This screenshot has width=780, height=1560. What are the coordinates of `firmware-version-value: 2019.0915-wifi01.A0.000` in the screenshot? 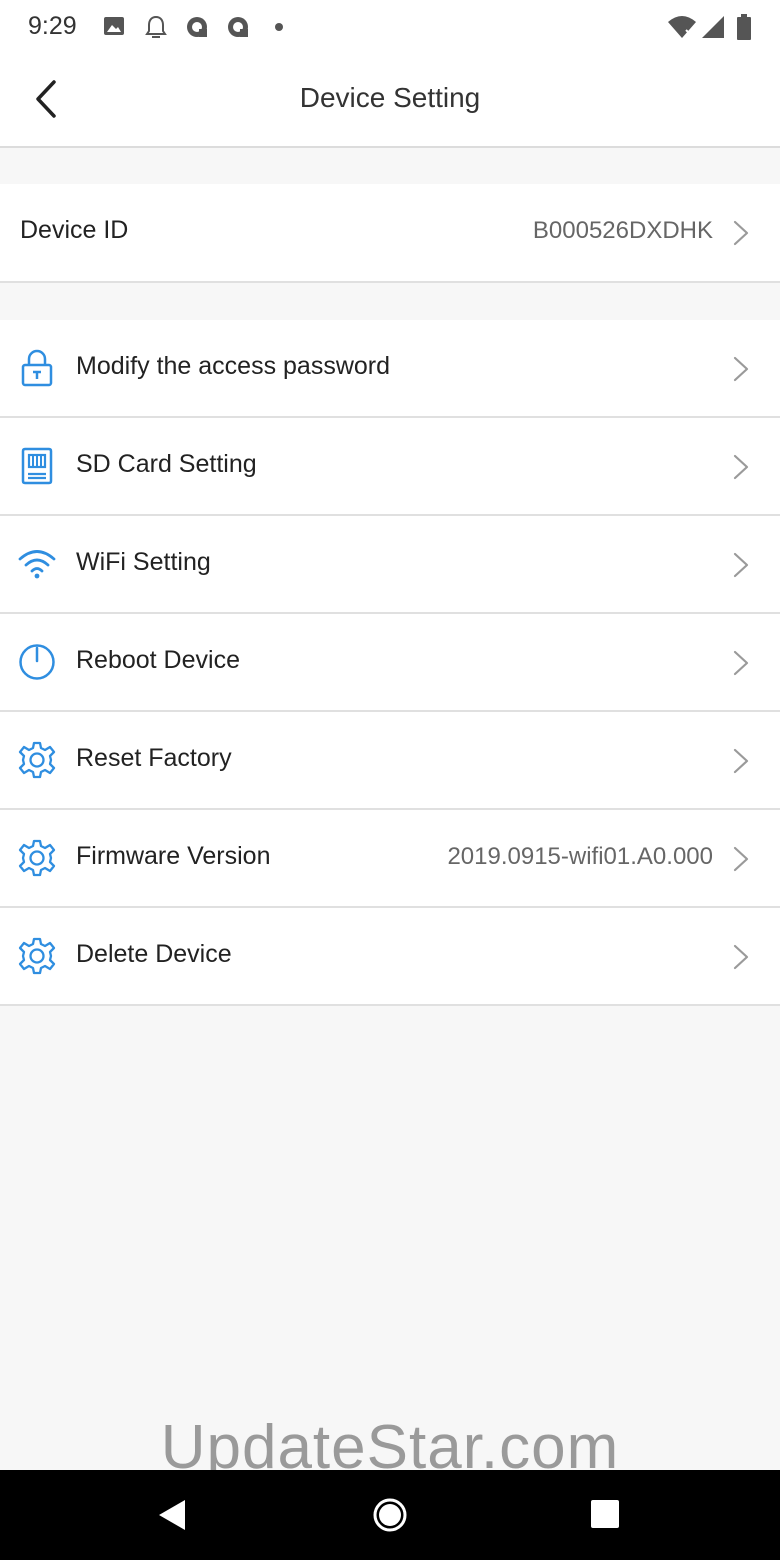 It's located at (580, 856).